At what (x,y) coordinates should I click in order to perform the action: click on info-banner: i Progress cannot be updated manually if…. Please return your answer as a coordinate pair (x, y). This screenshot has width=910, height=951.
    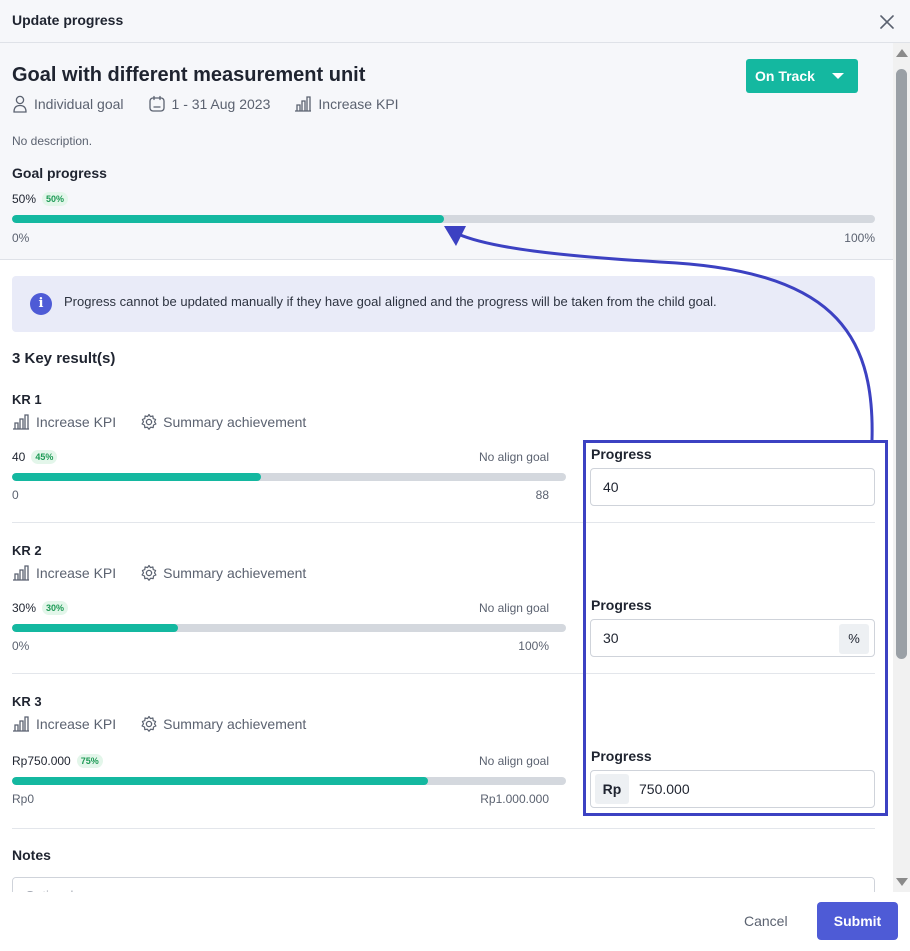
    Looking at the image, I should click on (443, 304).